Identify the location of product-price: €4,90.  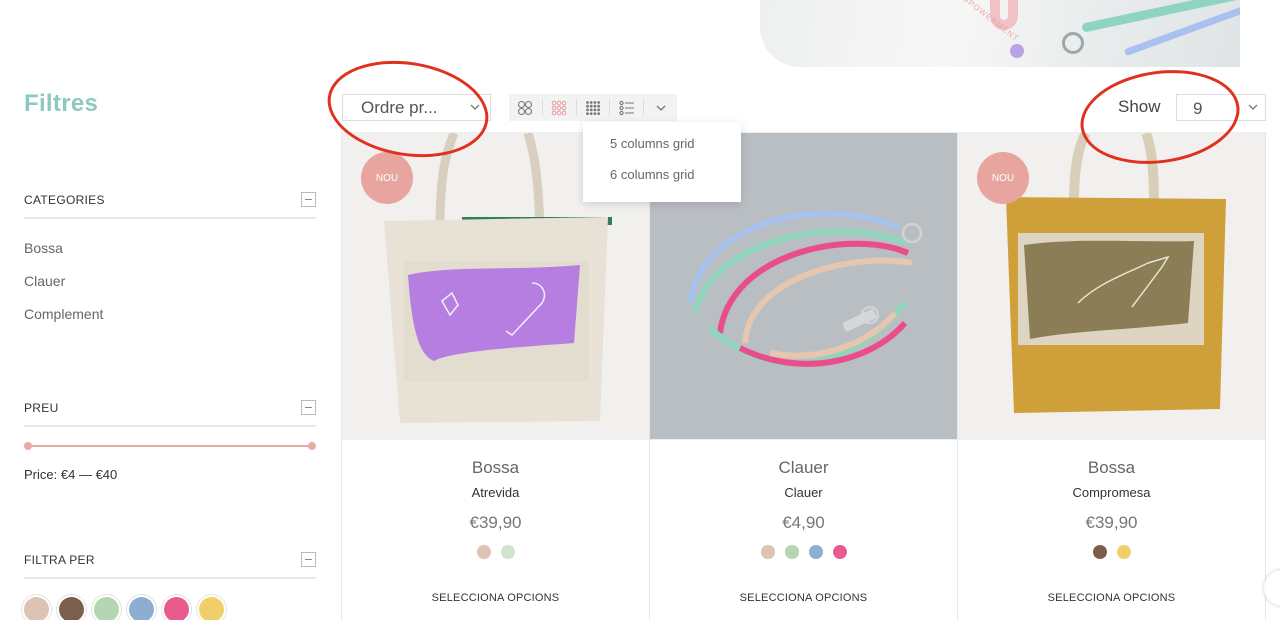
(803, 522).